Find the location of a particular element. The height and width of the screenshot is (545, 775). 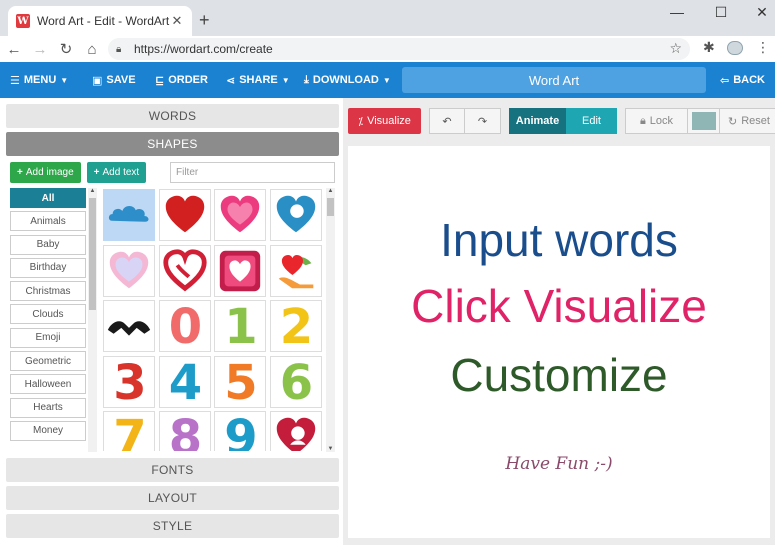

shapes-grid: 012 3456 789 is located at coordinates (214, 320).